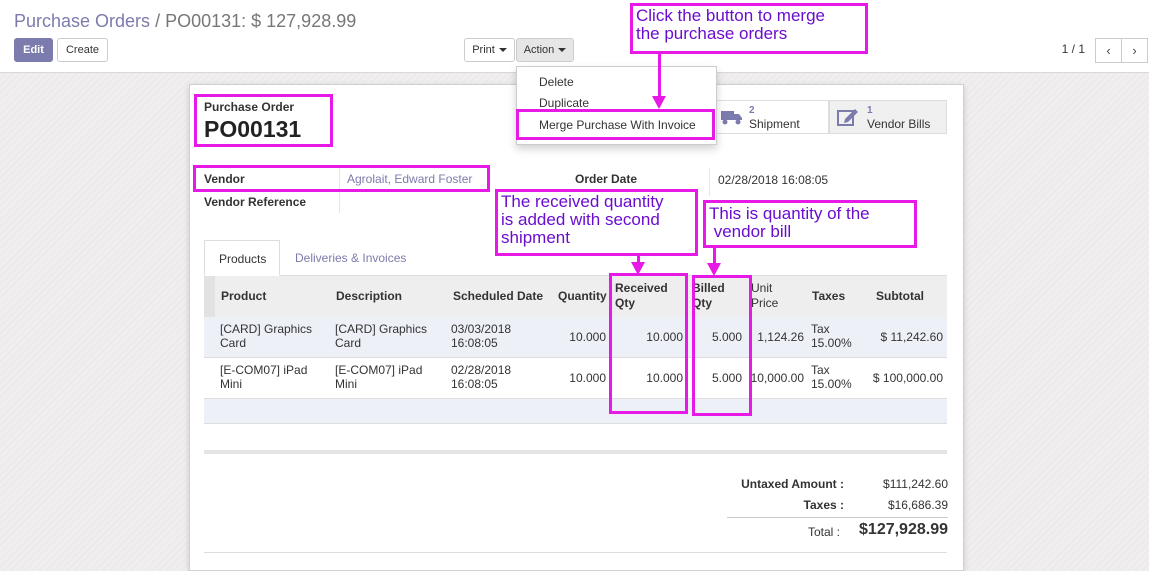 This screenshot has height=571, width=1149. What do you see at coordinates (264, 377) in the screenshot?
I see `cell-product: [E-COM07] iPad Mini` at bounding box center [264, 377].